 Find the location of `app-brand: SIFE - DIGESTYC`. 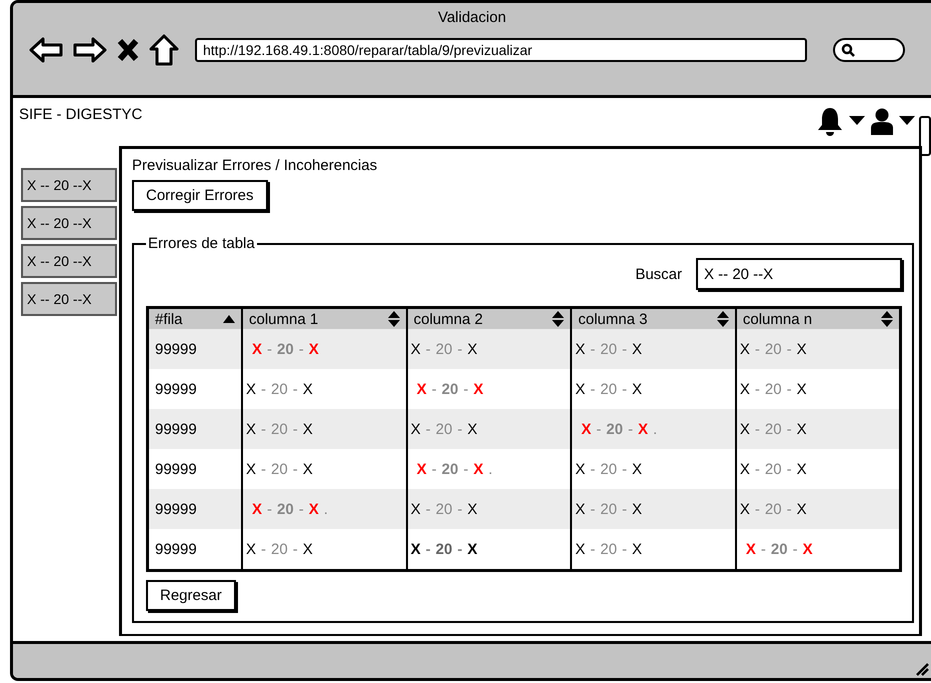

app-brand: SIFE - DIGESTYC is located at coordinates (80, 114).